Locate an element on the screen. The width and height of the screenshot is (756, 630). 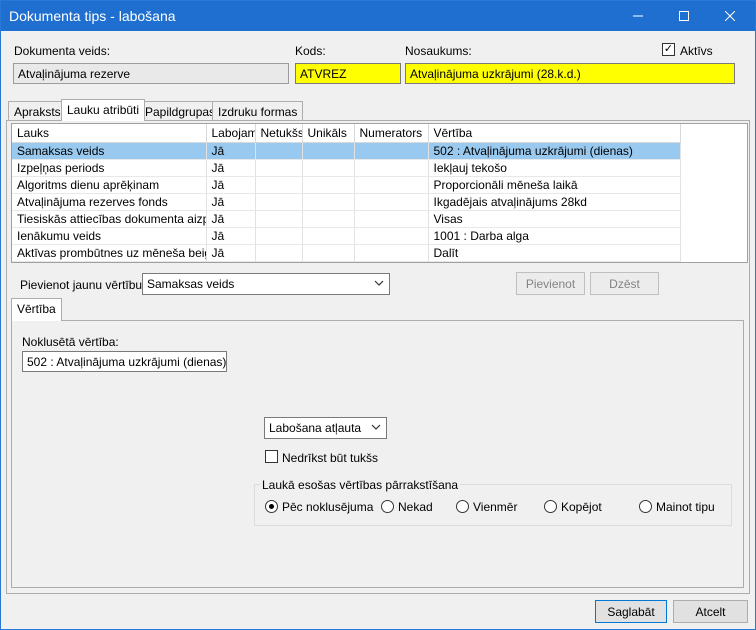
table-cell: Visas is located at coordinates (554, 219).